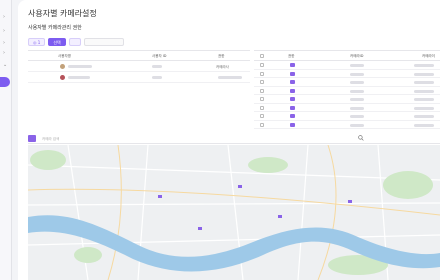  I want to click on table-row: 카메라사, so click(139, 66).